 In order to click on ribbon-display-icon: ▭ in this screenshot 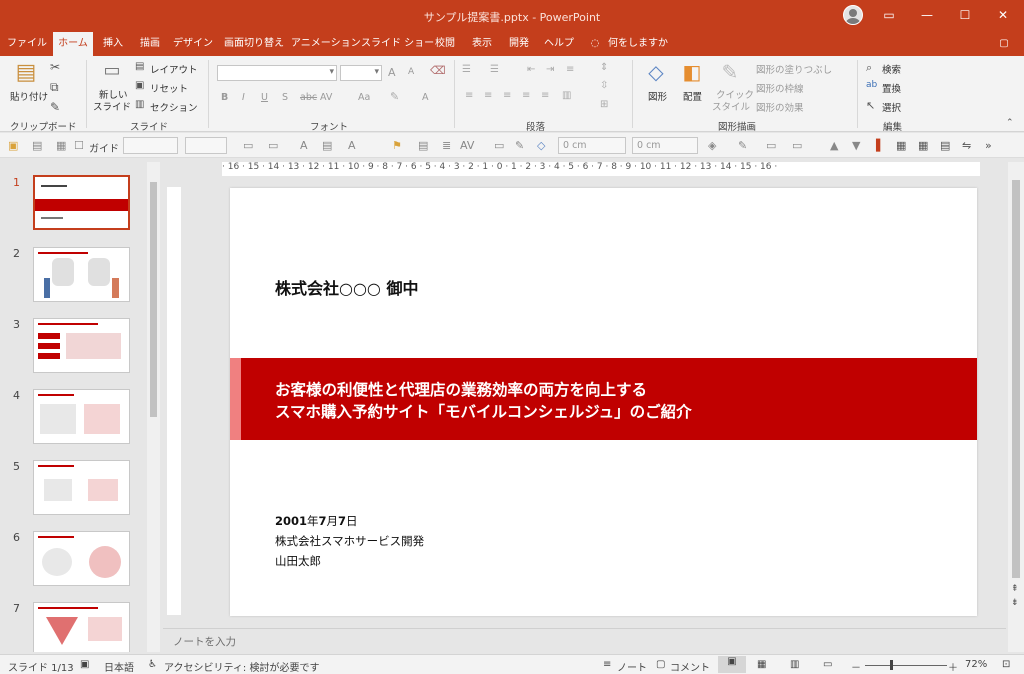, I will do `click(889, 15)`.